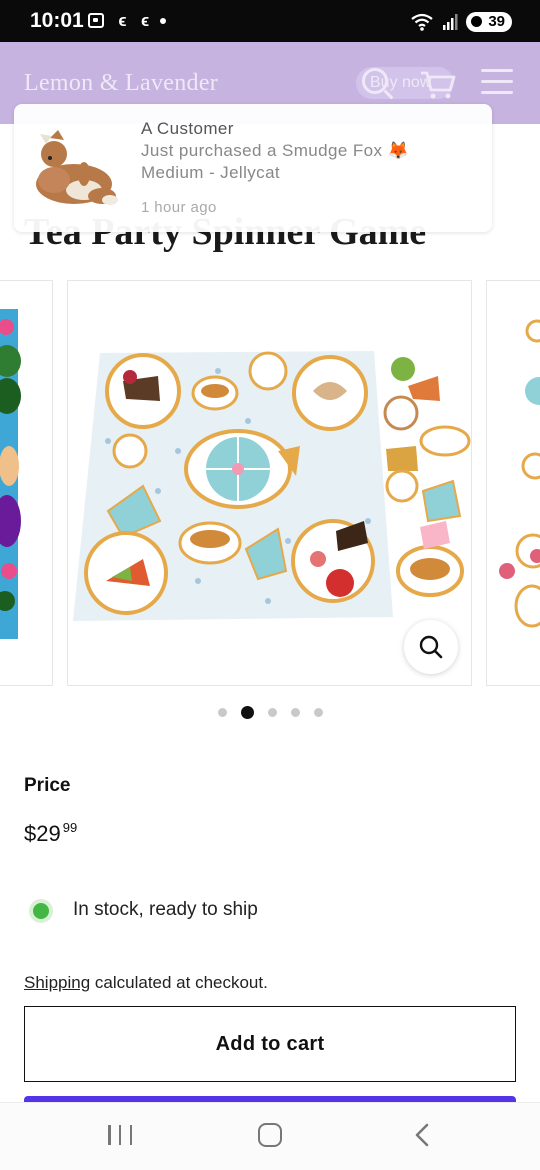  What do you see at coordinates (70, 827) in the screenshot?
I see `price-cents: 99` at bounding box center [70, 827].